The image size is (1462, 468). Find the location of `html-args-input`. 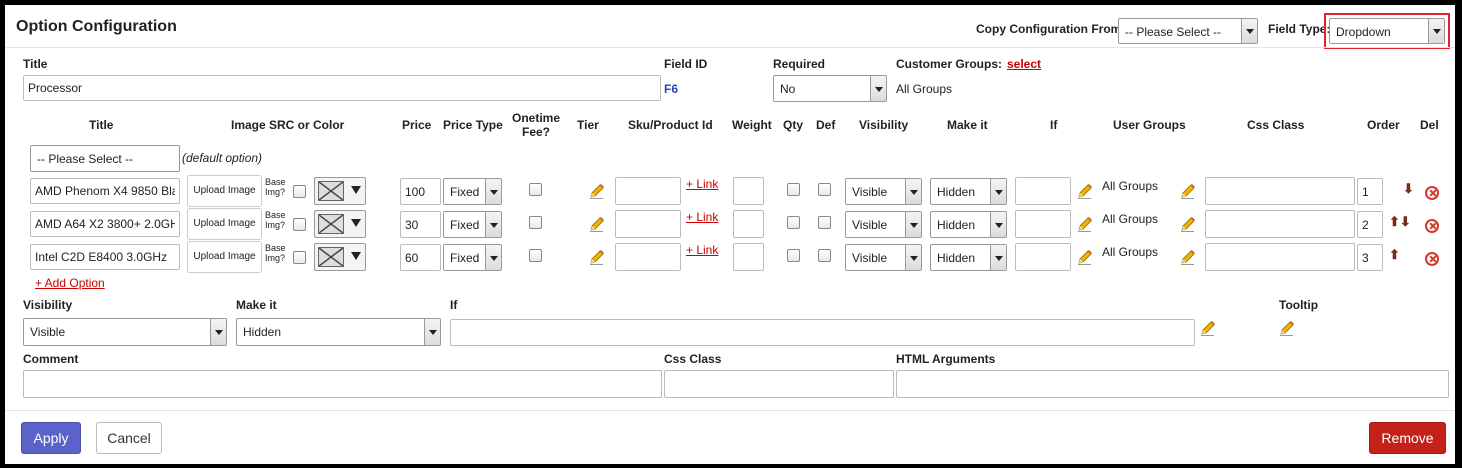

html-args-input is located at coordinates (1172, 384).